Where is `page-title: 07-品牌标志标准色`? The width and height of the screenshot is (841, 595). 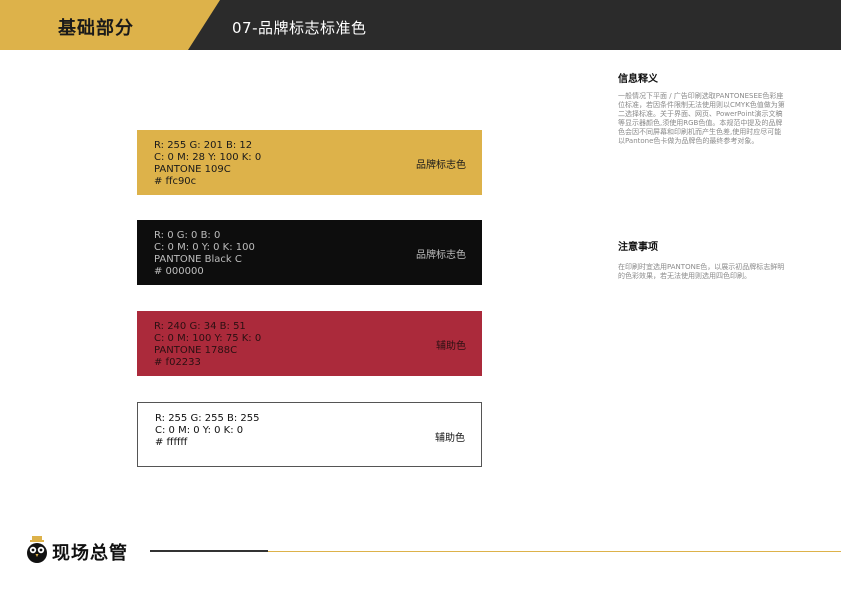 page-title: 07-品牌标志标准色 is located at coordinates (299, 28).